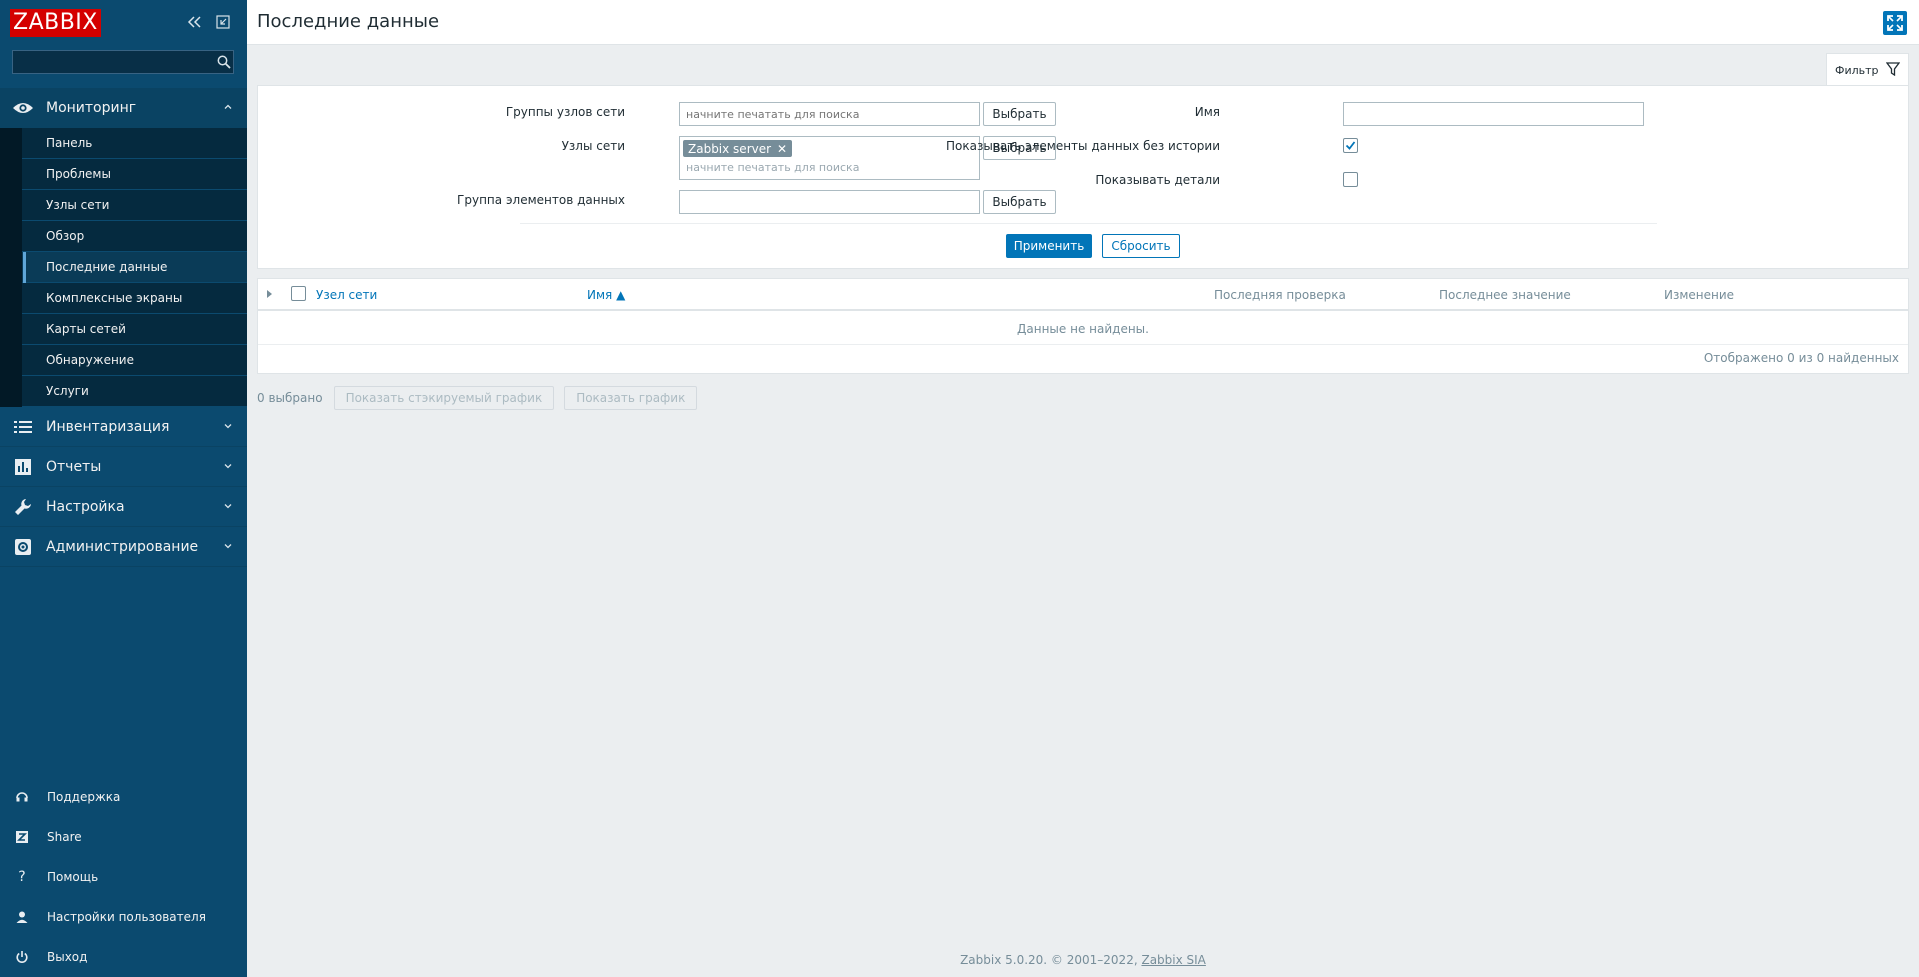 The width and height of the screenshot is (1919, 977). I want to click on menu-section-reports: Отчеты, so click(123, 467).